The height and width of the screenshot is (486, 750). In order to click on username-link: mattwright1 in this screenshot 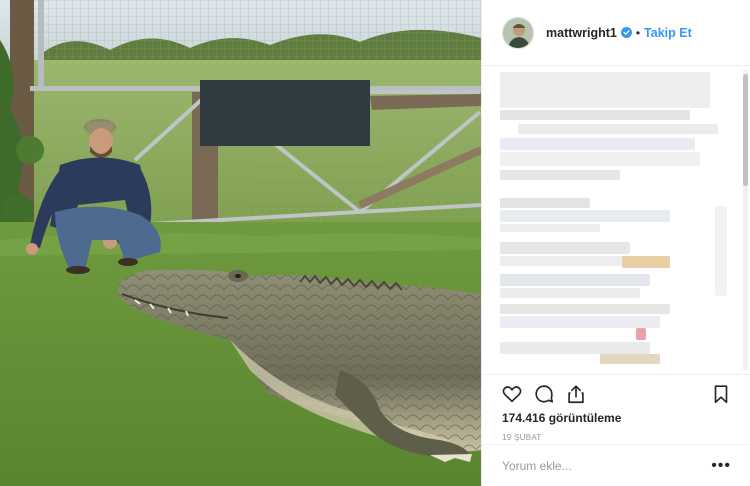, I will do `click(581, 33)`.